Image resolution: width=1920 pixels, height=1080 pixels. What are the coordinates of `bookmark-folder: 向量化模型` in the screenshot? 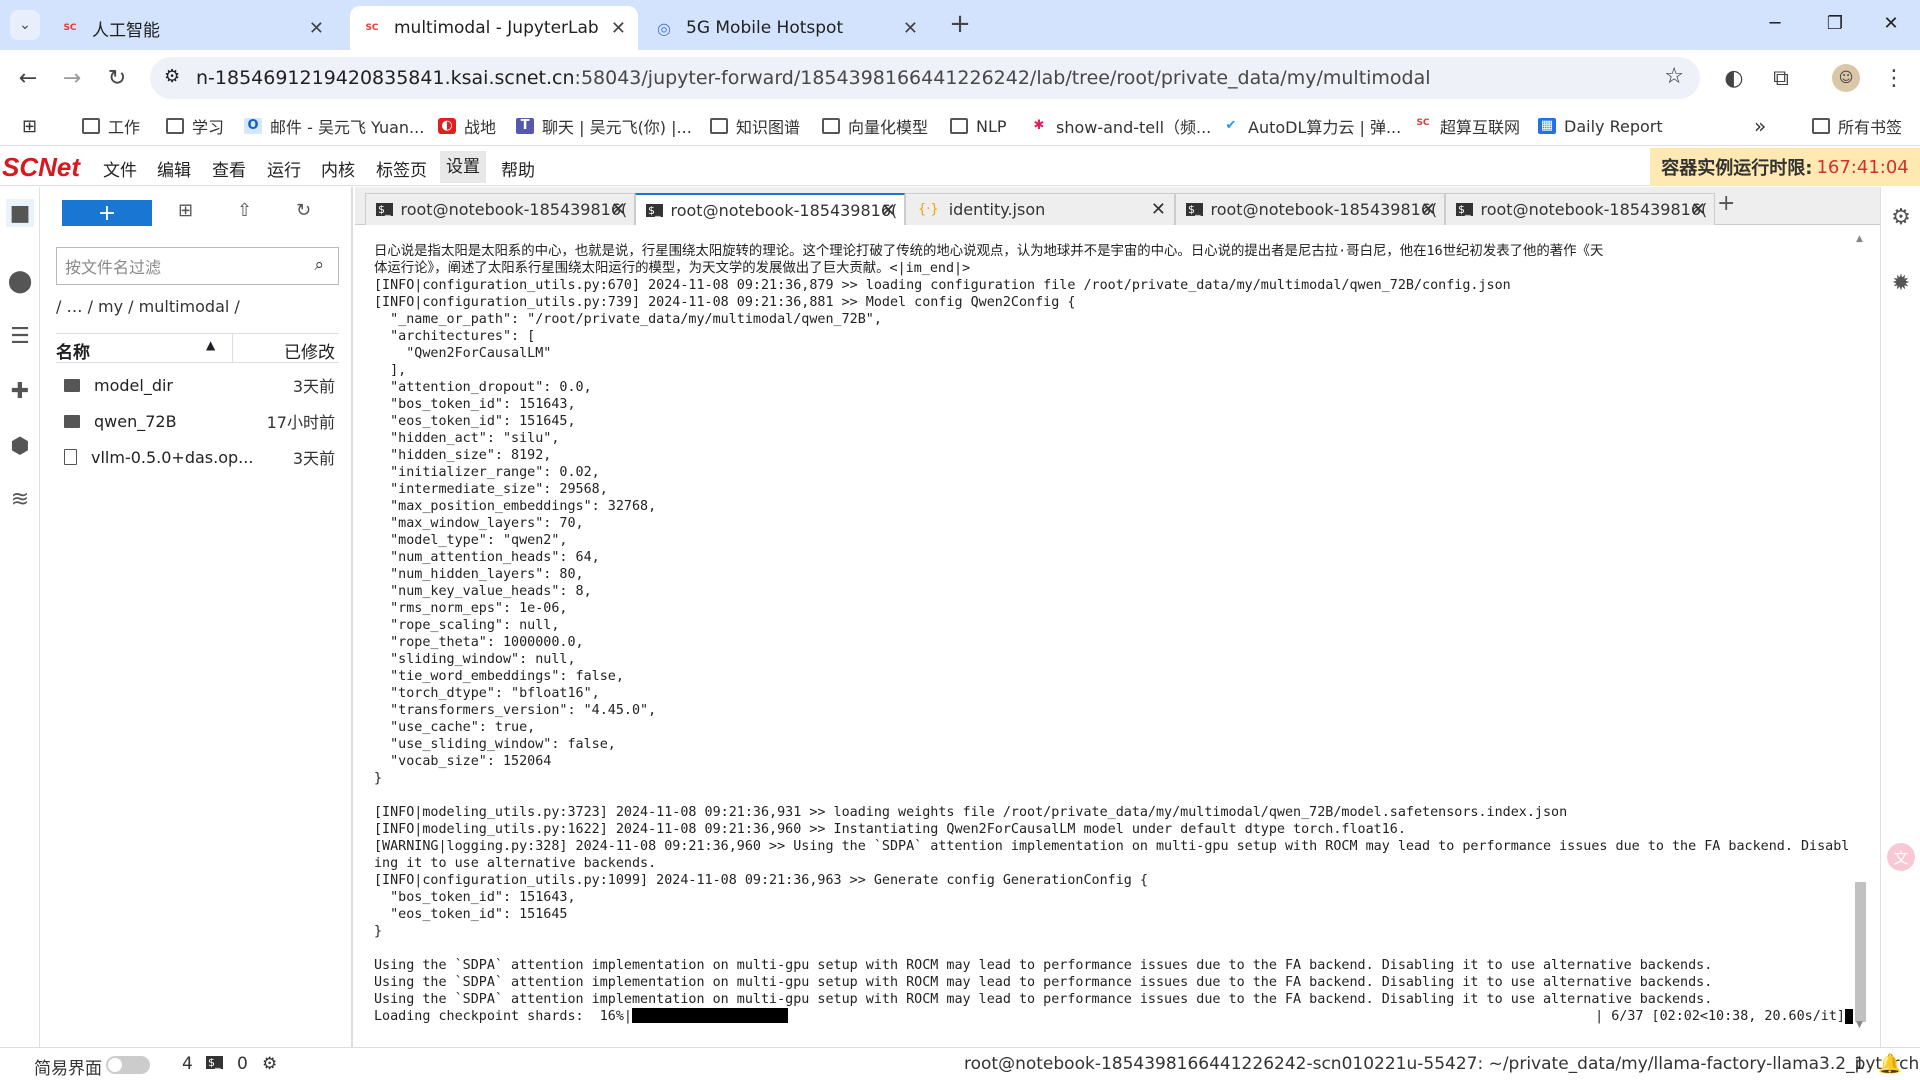 It's located at (875, 126).